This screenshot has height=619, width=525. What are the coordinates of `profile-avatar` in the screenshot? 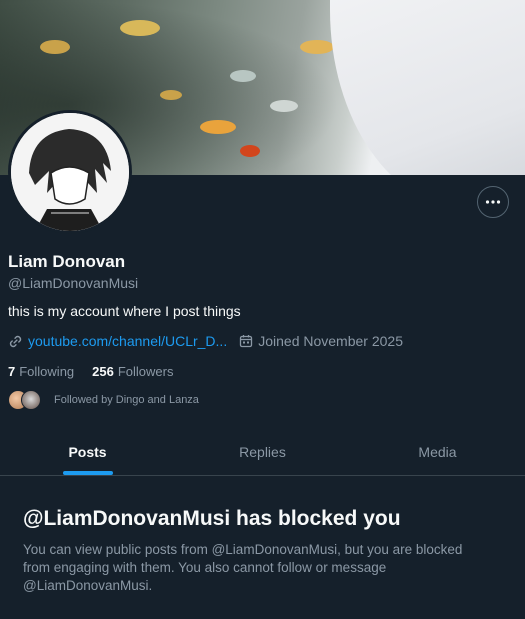 It's located at (70, 172).